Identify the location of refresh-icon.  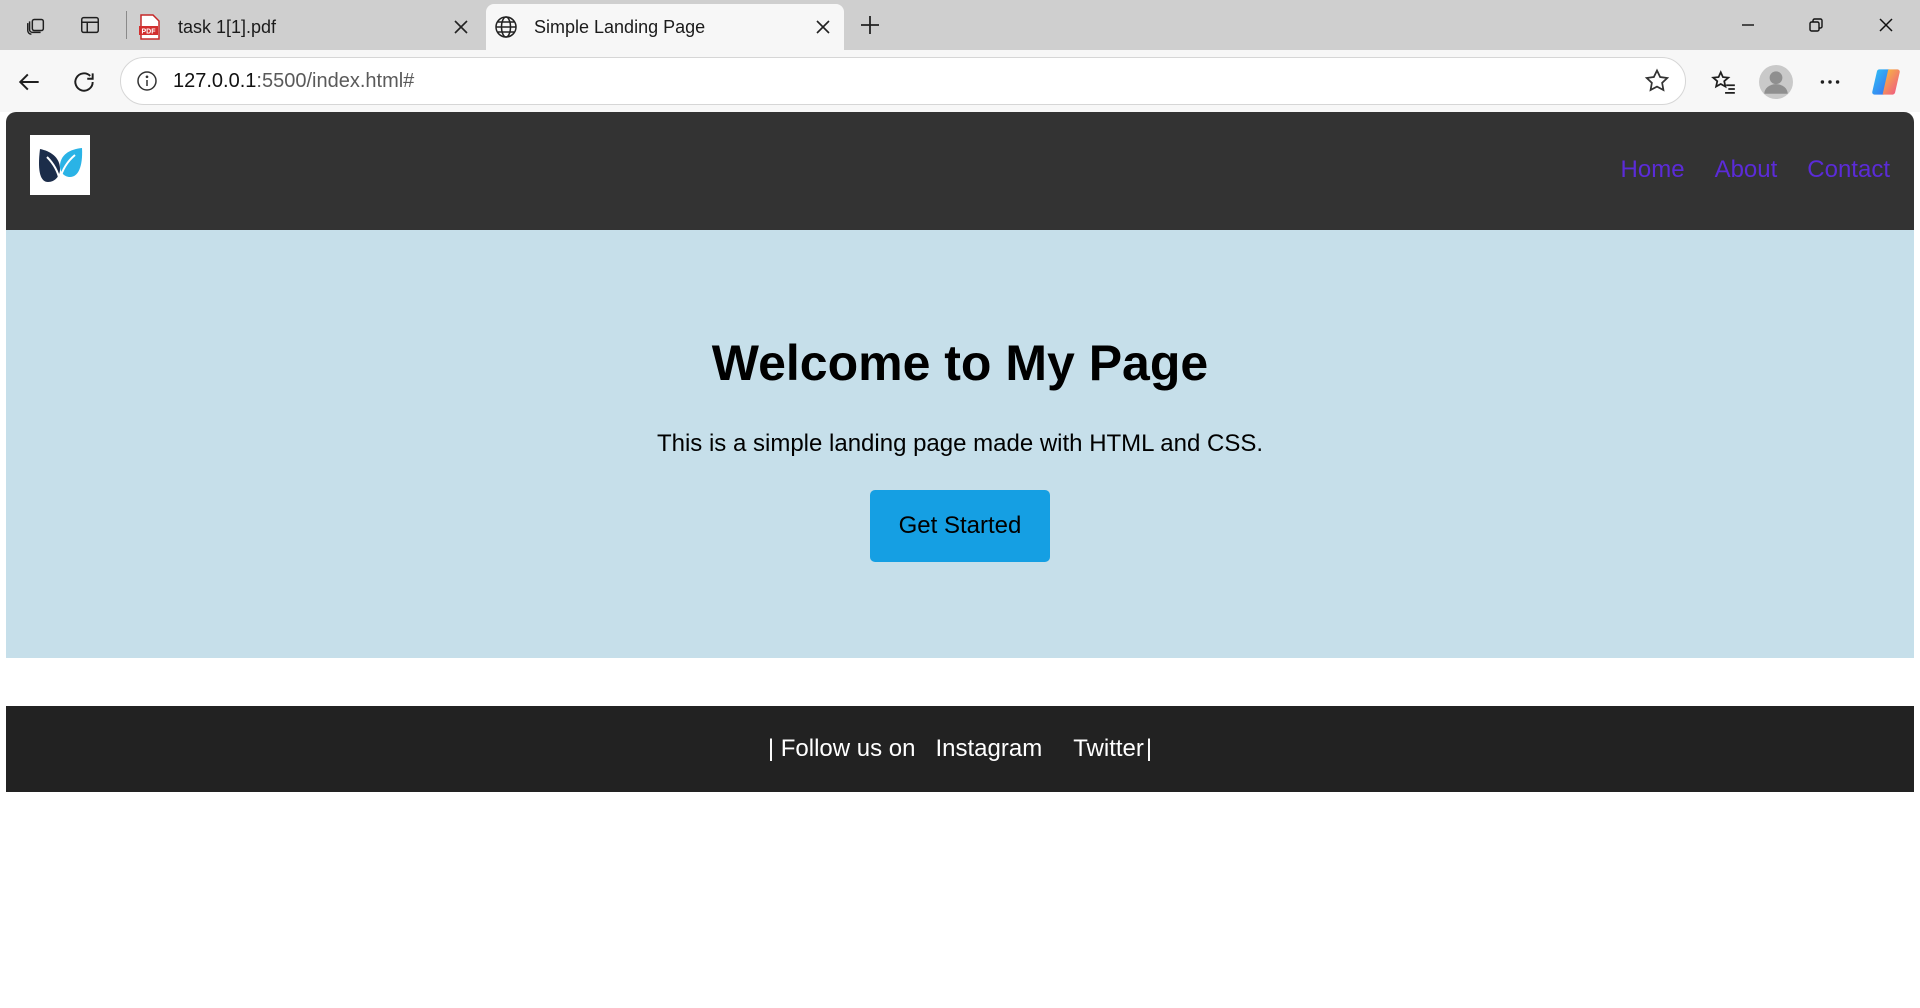
(84, 82).